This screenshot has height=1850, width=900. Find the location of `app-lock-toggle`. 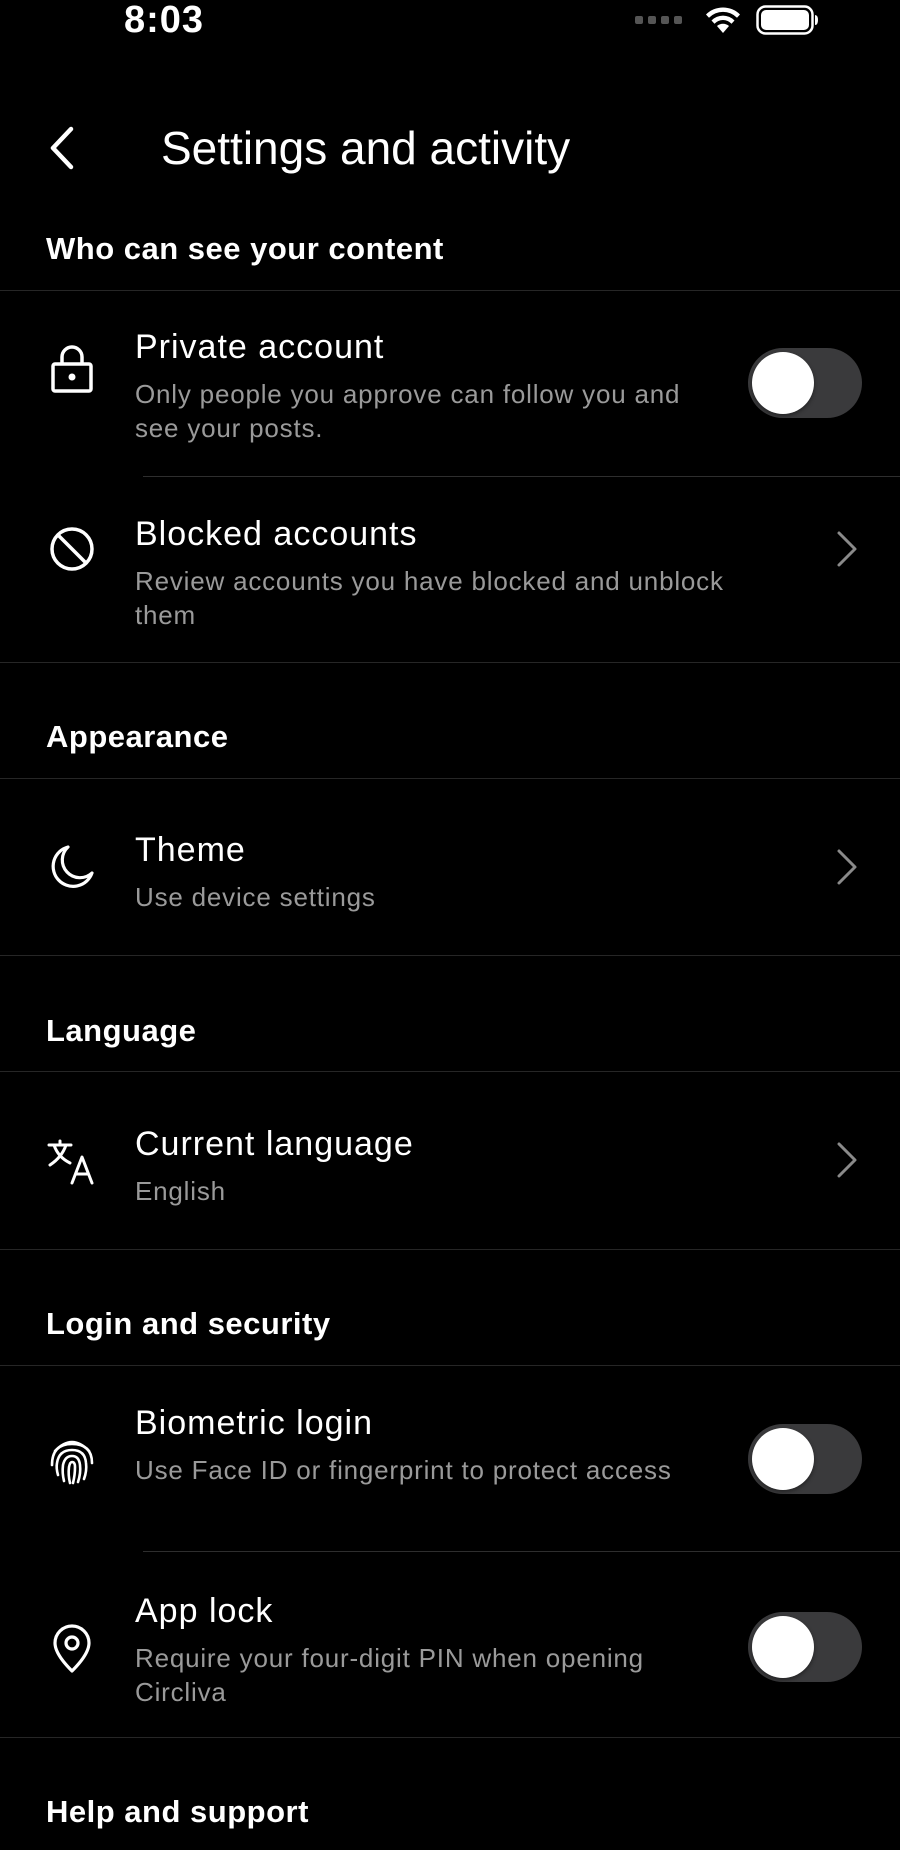

app-lock-toggle is located at coordinates (805, 1647).